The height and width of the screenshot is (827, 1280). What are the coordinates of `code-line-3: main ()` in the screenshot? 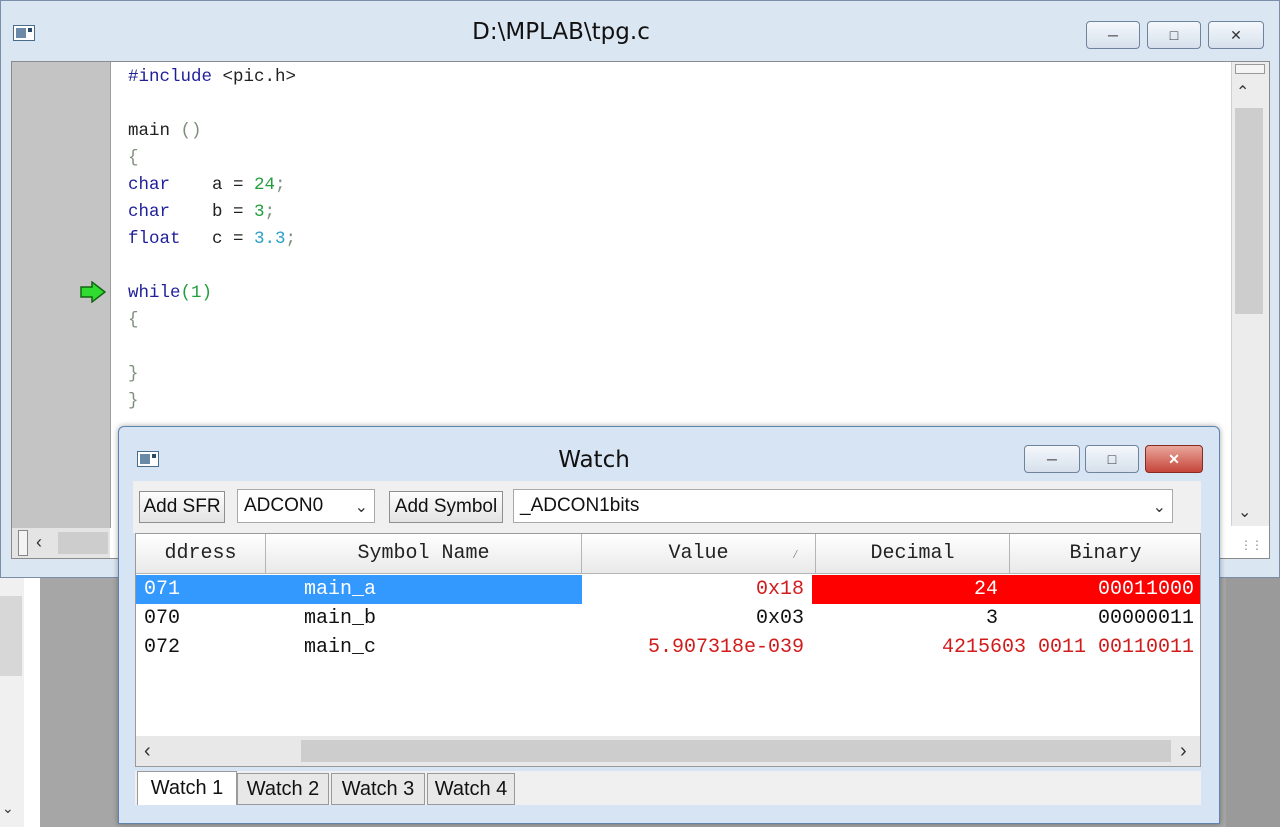 It's located at (165, 131).